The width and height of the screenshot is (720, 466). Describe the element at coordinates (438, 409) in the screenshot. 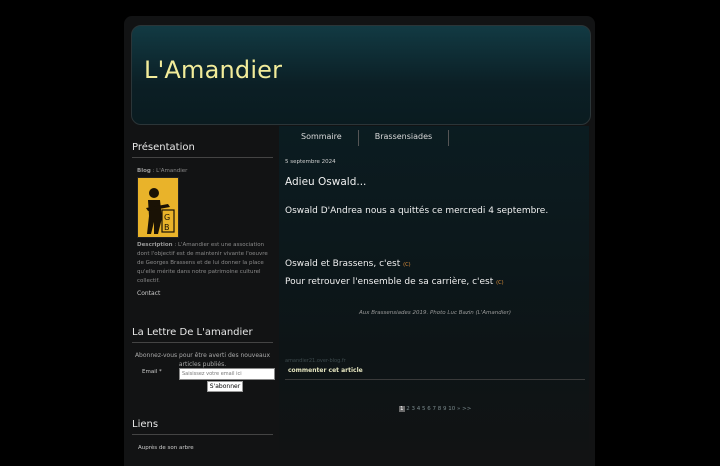

I see `pagination-pages: 2 3 4 5 6 7 8 9 10 » >>` at that location.